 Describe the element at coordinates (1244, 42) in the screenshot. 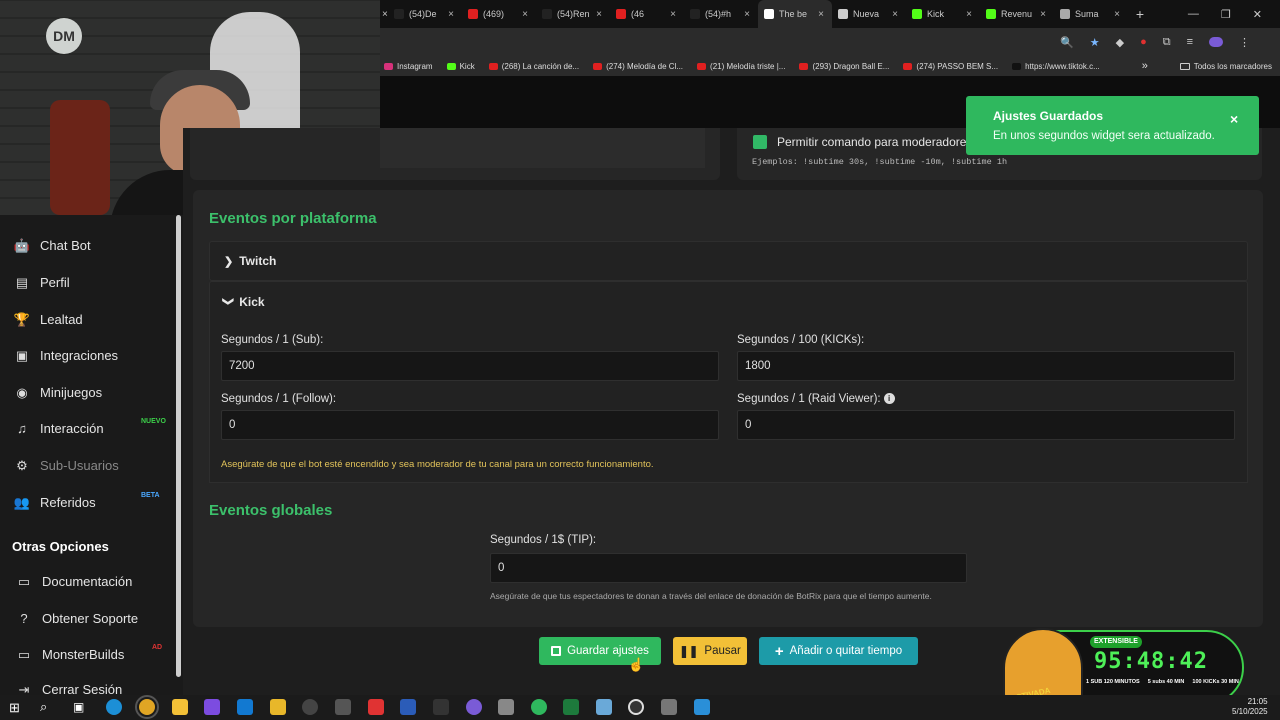

I see `browser-menu-icon: ⋮` at that location.